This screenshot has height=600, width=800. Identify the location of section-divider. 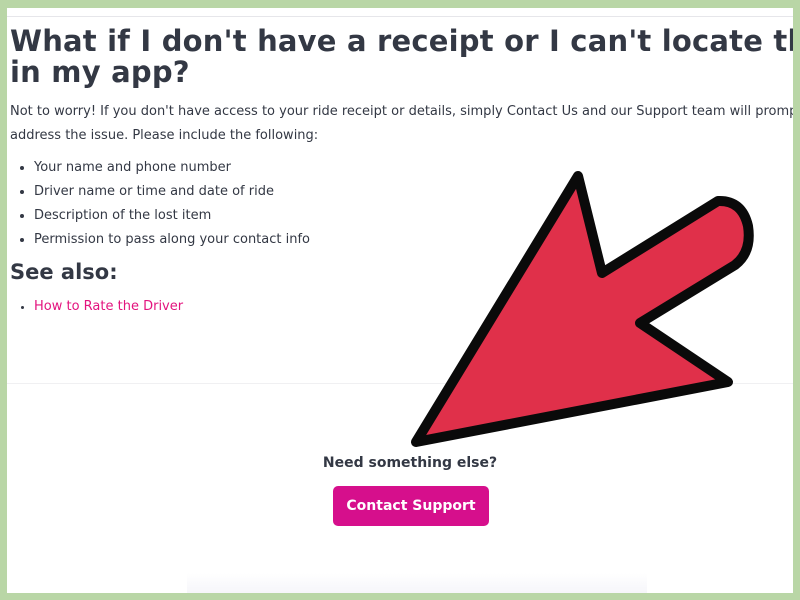
(400, 383).